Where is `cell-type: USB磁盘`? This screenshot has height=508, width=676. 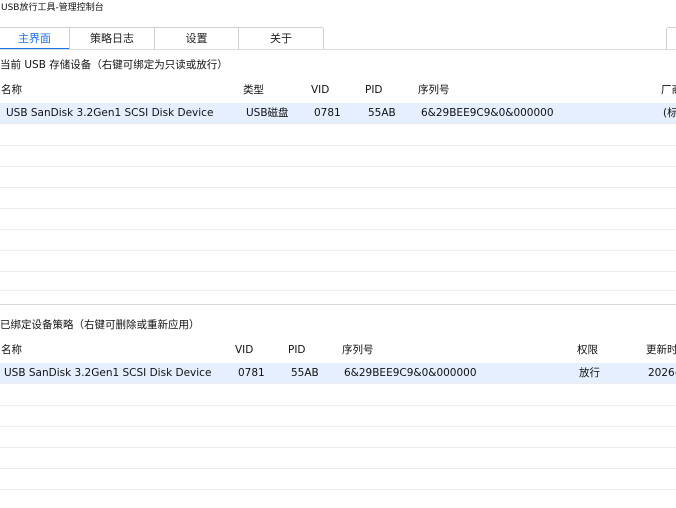
cell-type: USB磁盘 is located at coordinates (267, 113).